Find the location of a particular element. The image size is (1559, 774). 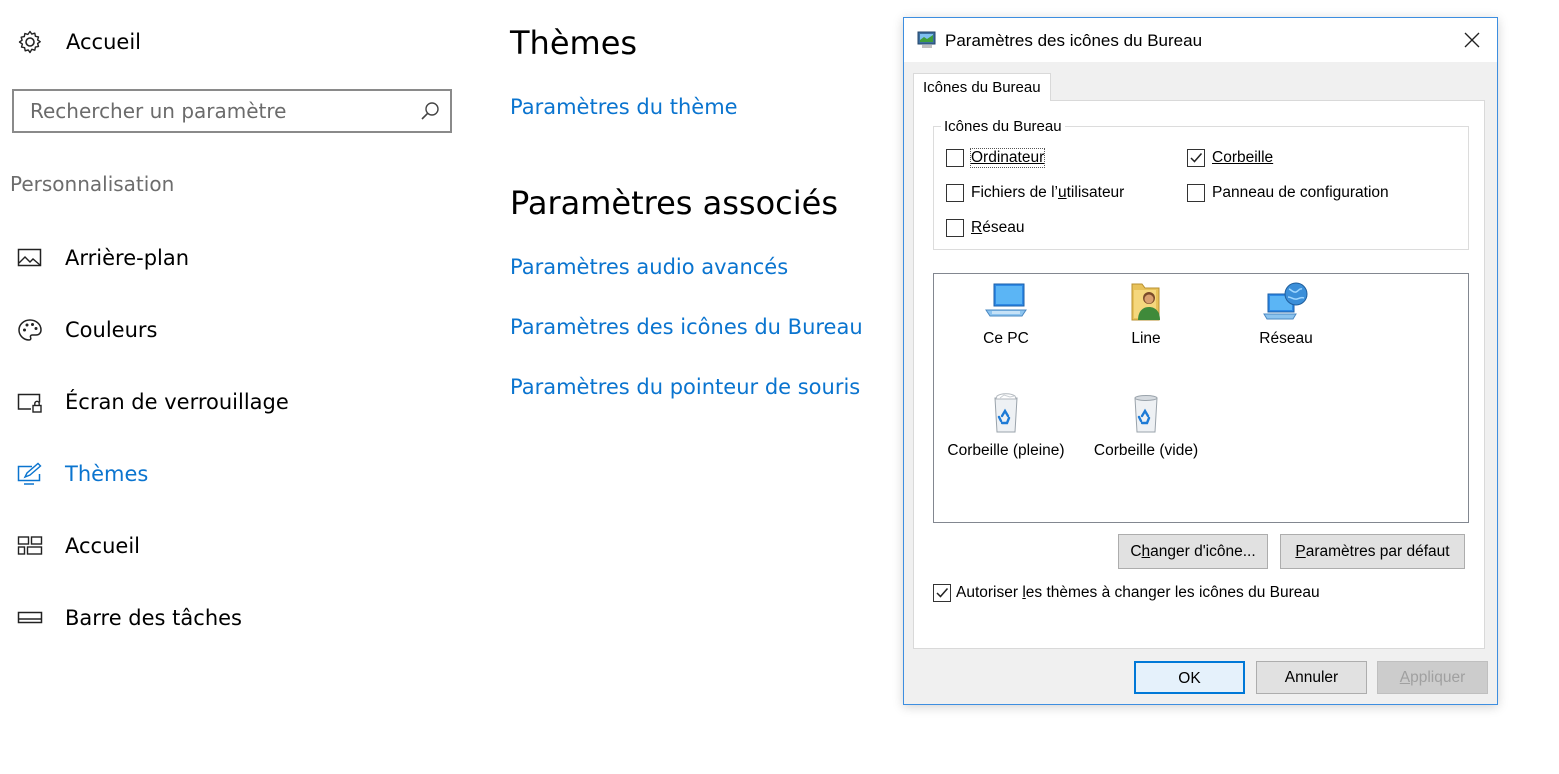

checkbox-label: Corbeille is located at coordinates (1243, 157).